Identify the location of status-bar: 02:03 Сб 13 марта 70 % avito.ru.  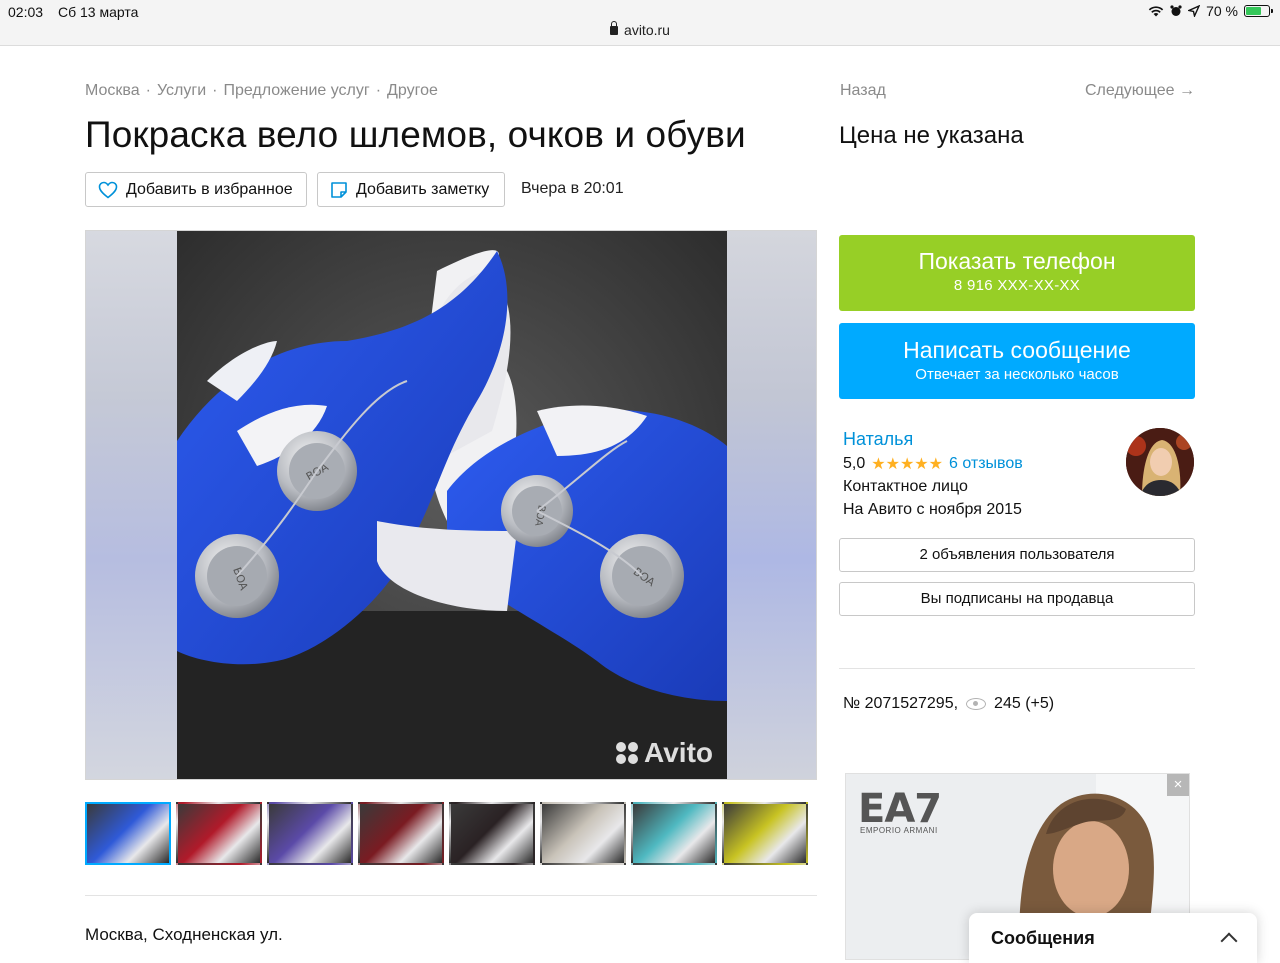
(640, 23).